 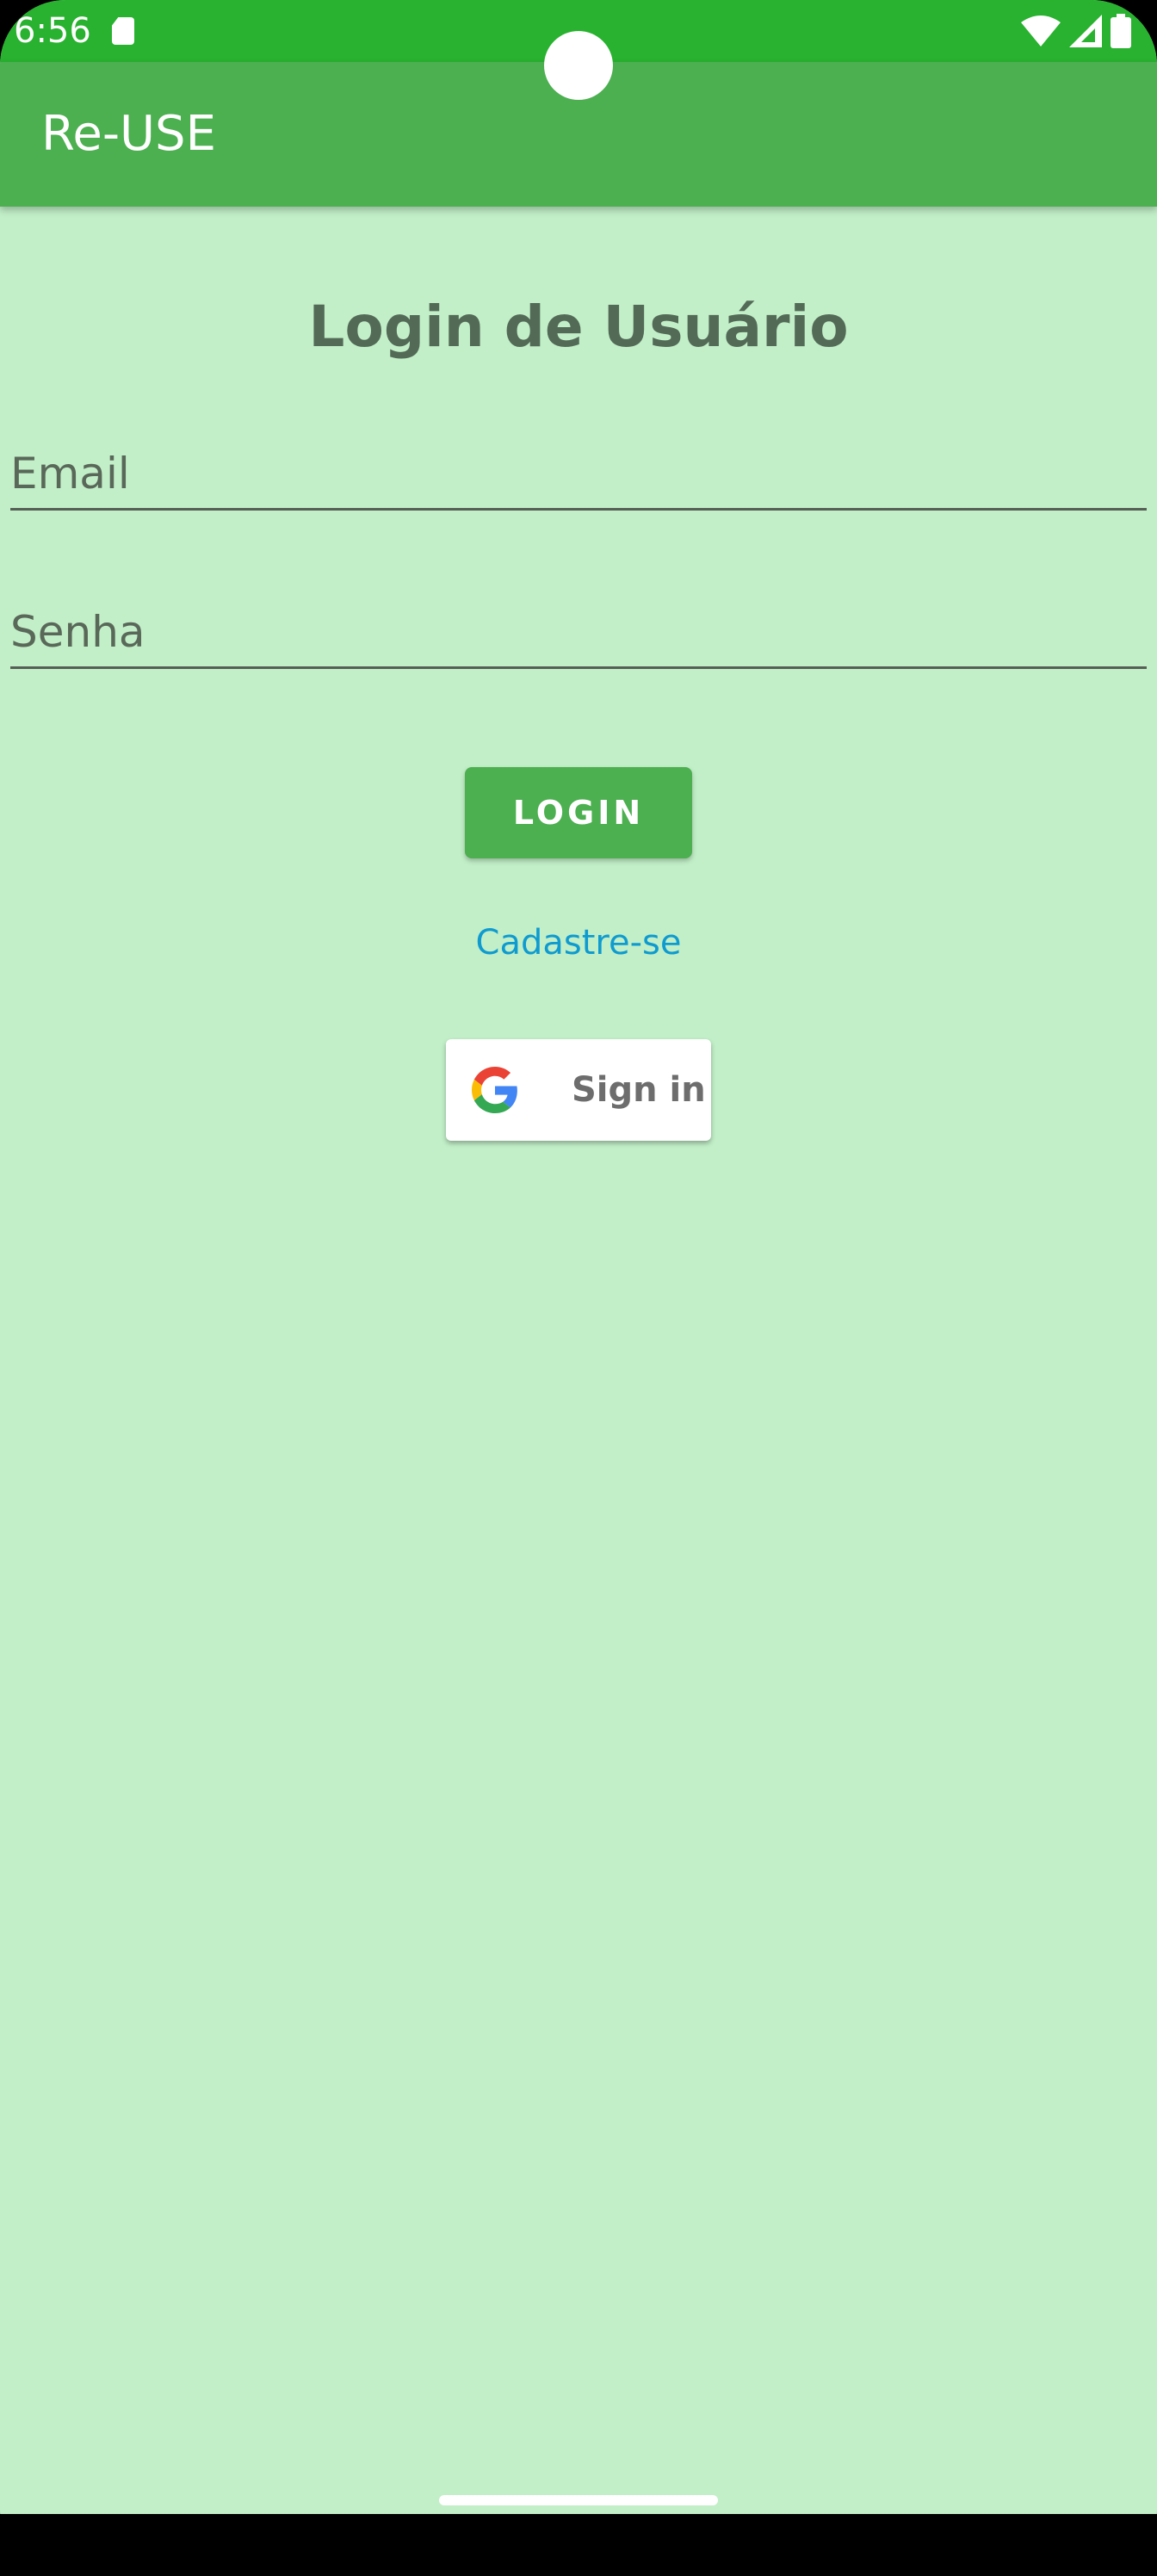 I want to click on email-field, so click(x=579, y=475).